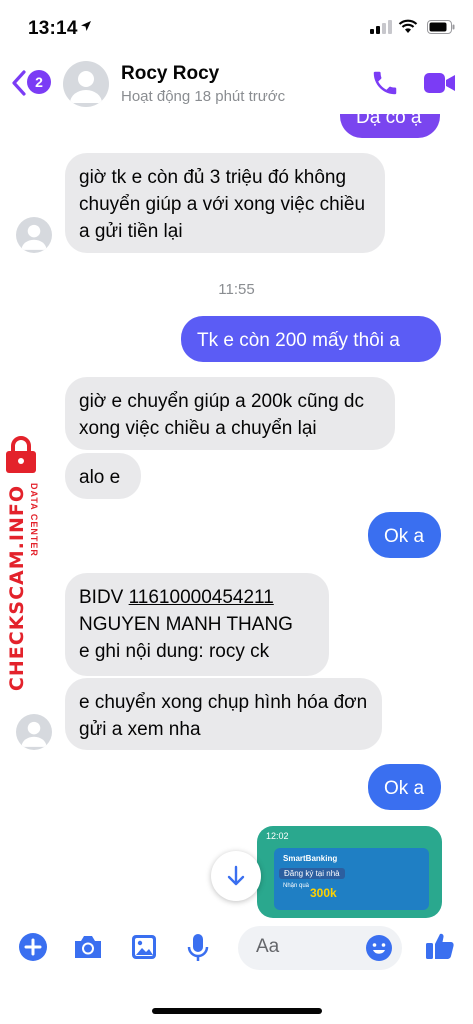 Image resolution: width=473 pixels, height=1024 pixels. I want to click on microphone-icon, so click(198, 948).